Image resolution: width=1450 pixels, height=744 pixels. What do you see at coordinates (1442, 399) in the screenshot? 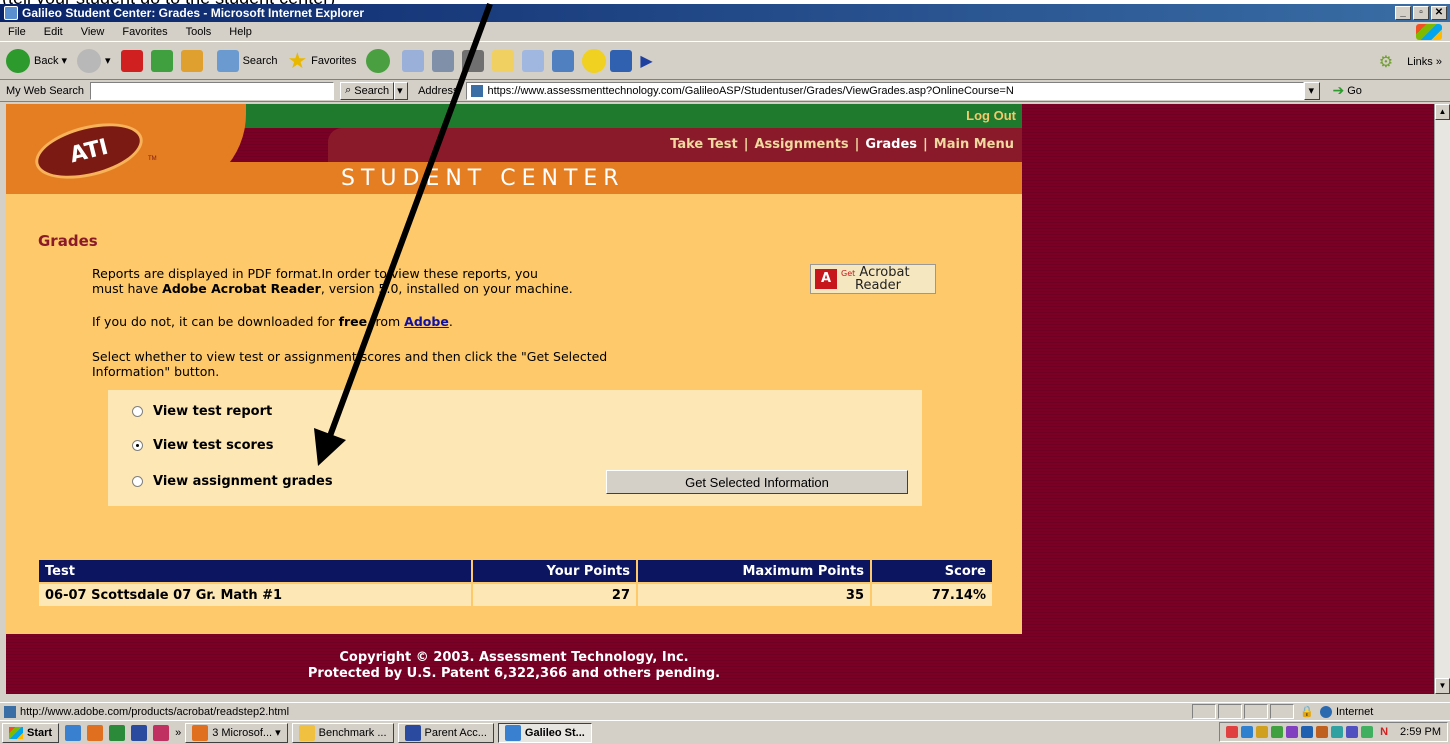
I see `vertical-scrollbar: ▲ ▼` at bounding box center [1442, 399].